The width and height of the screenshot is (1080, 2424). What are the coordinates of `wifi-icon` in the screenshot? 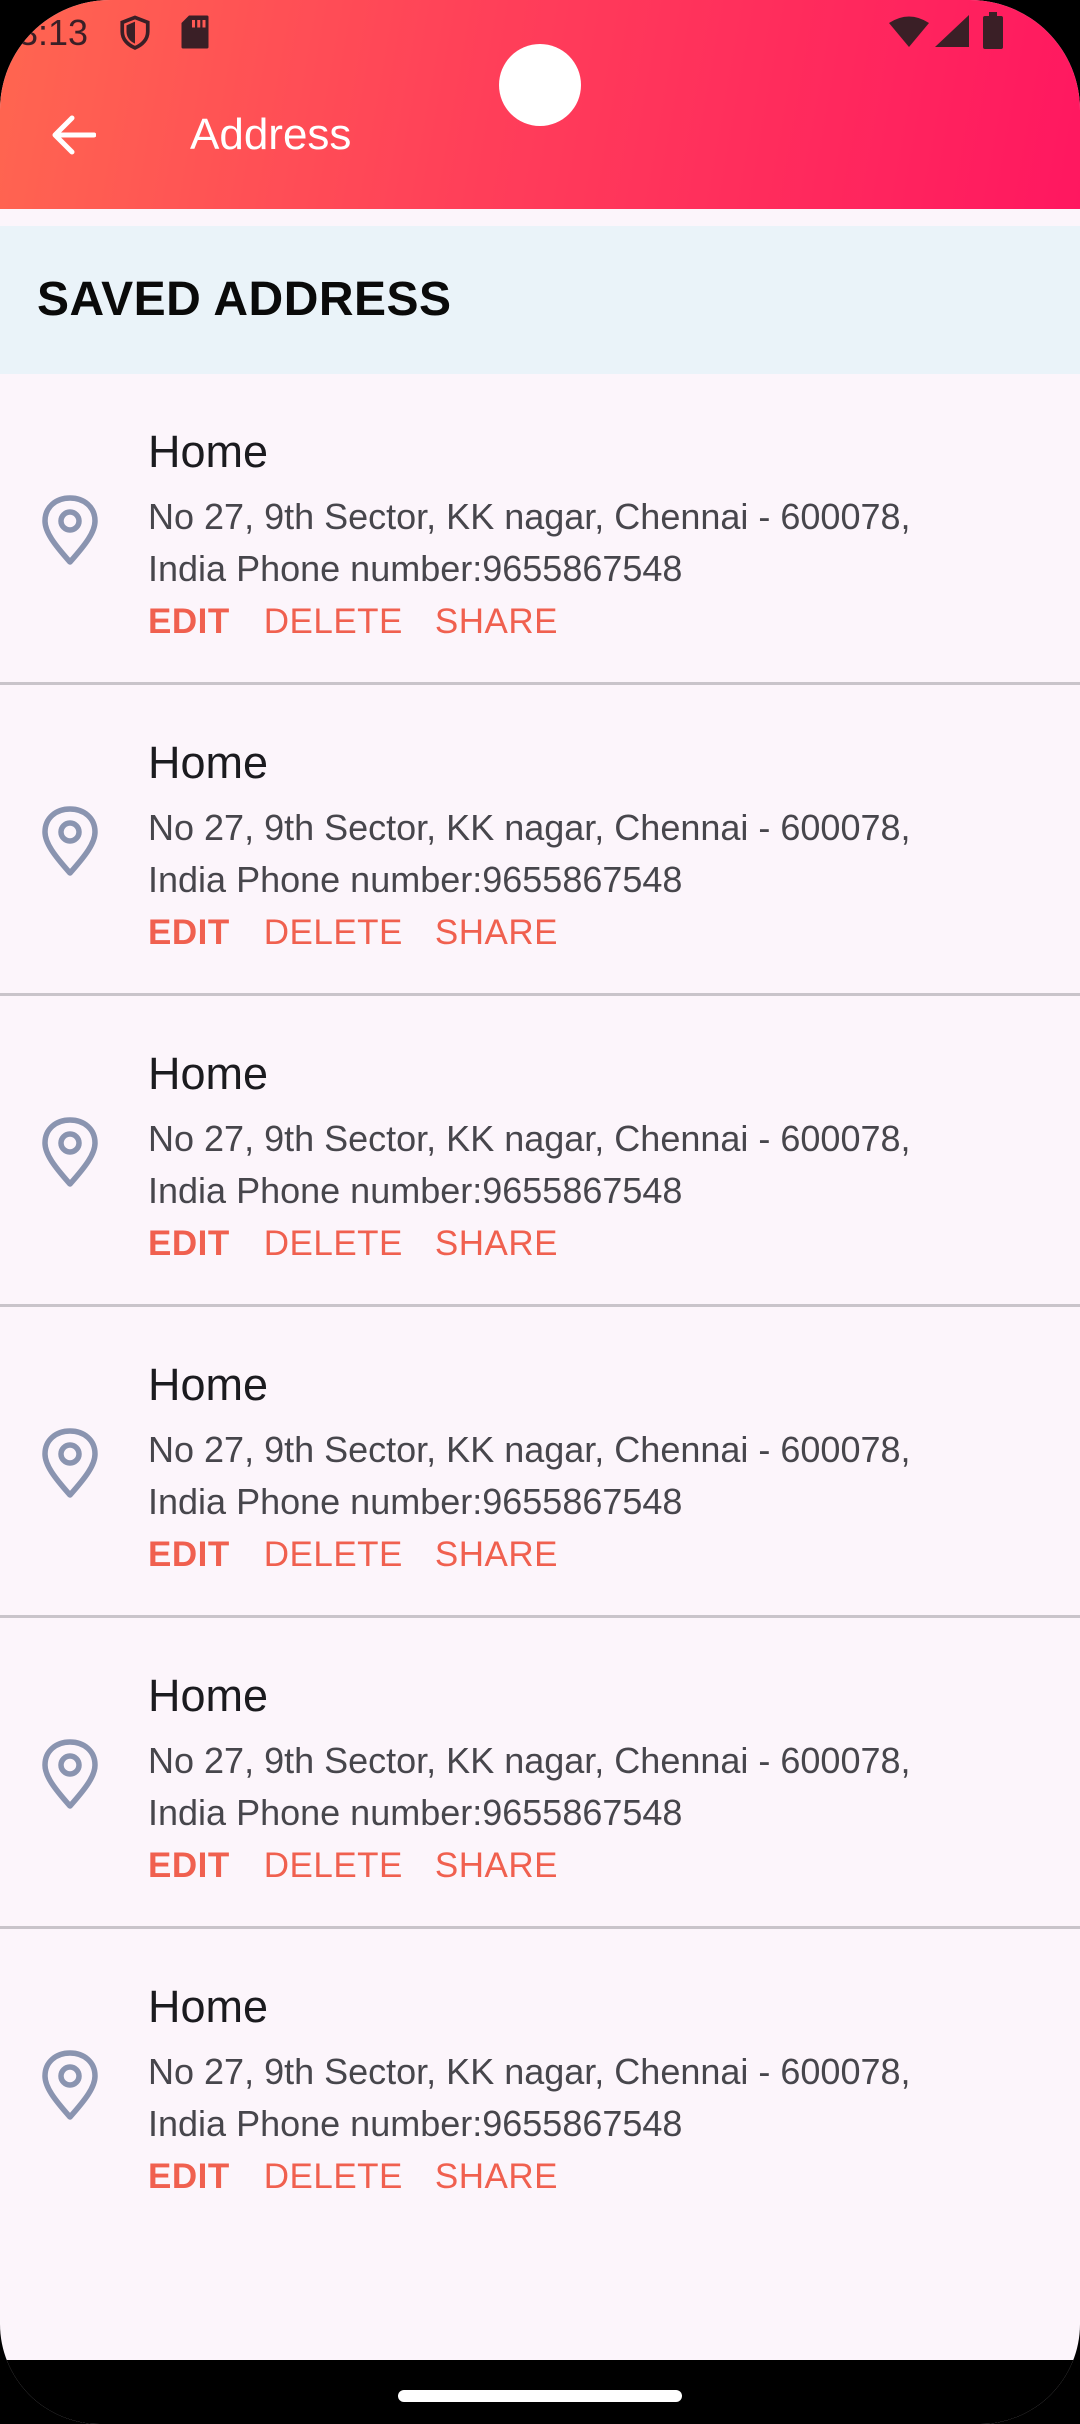 It's located at (909, 34).